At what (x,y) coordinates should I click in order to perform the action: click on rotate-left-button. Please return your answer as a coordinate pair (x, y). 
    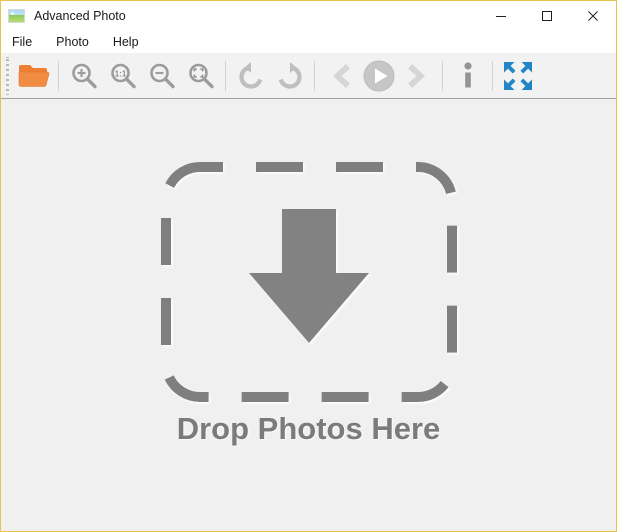
    Looking at the image, I should click on (250, 75).